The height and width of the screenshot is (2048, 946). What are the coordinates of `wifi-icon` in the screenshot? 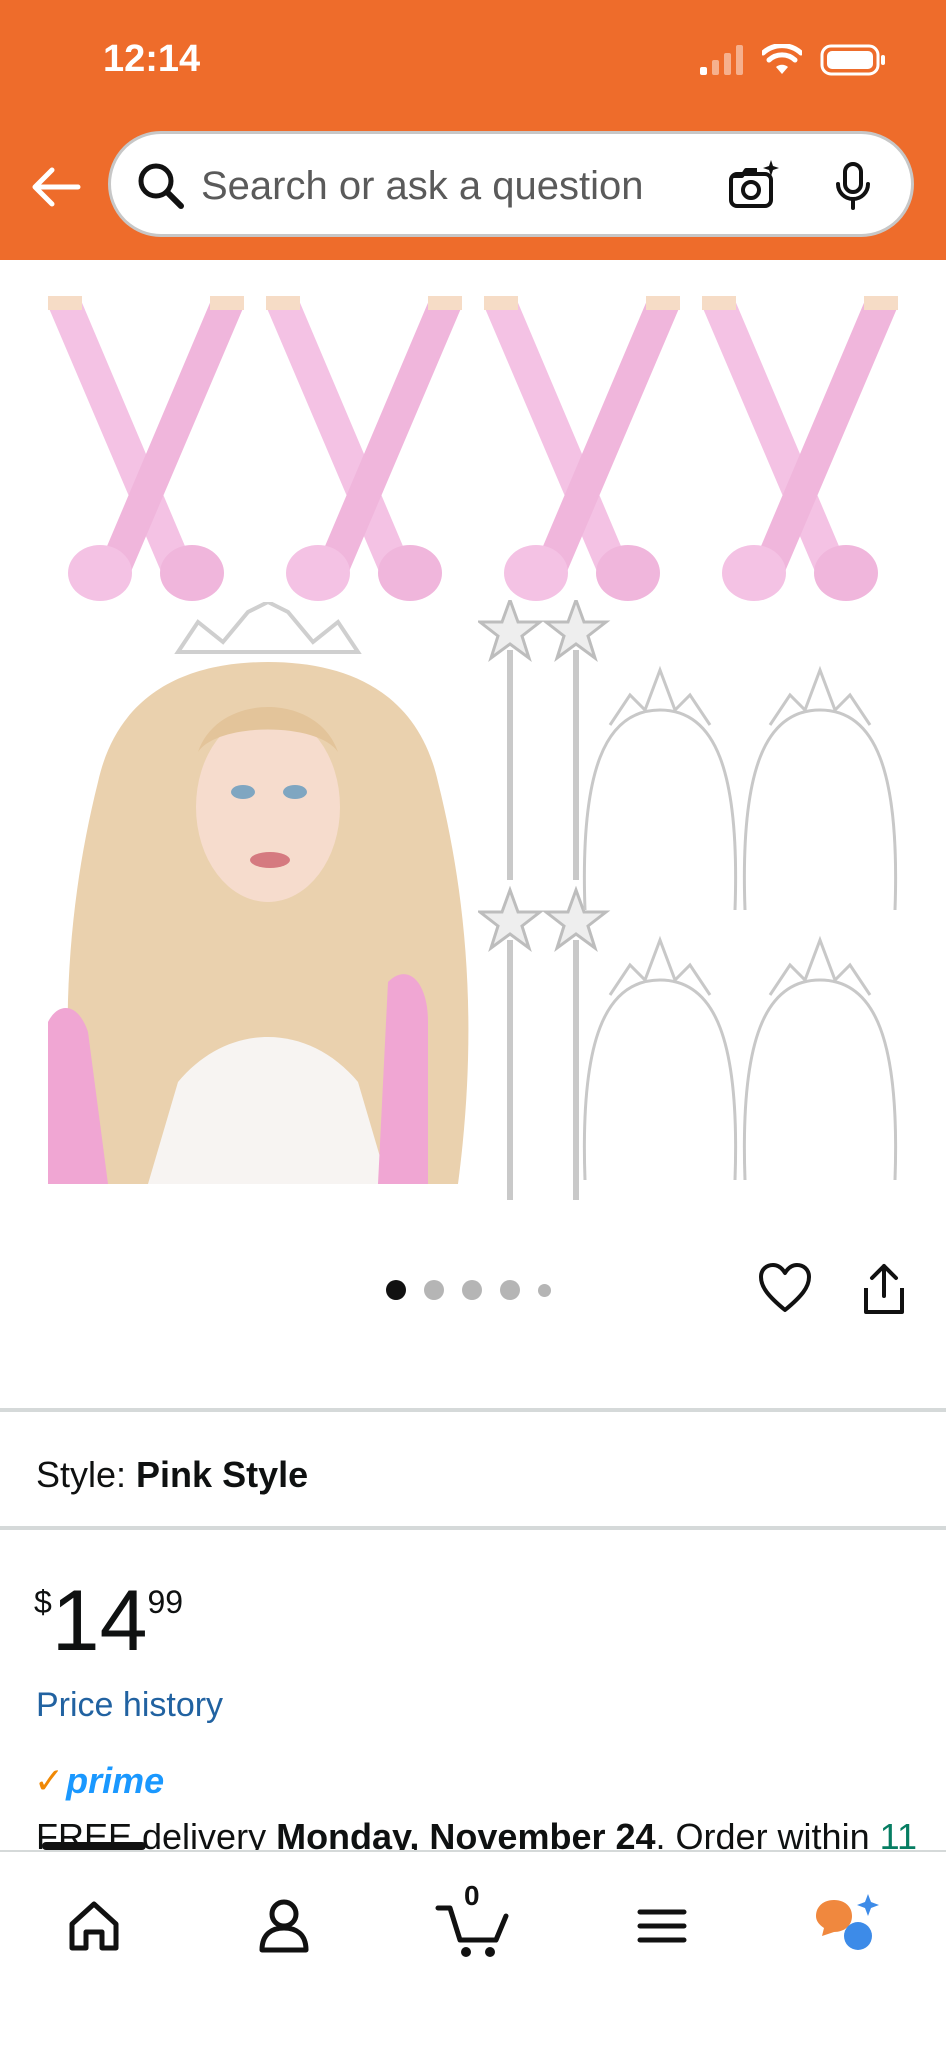 It's located at (782, 59).